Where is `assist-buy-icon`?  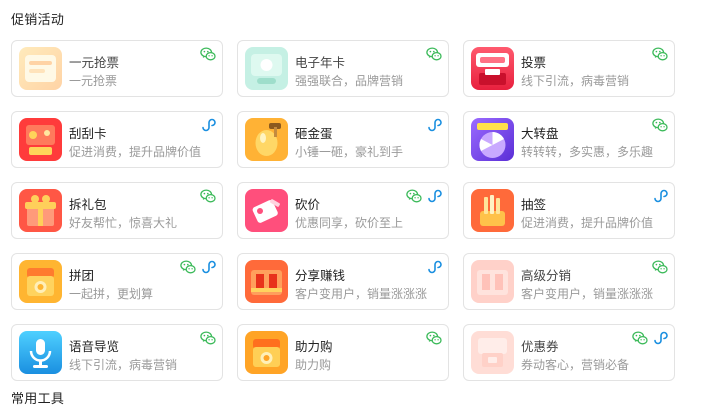 assist-buy-icon is located at coordinates (266, 352).